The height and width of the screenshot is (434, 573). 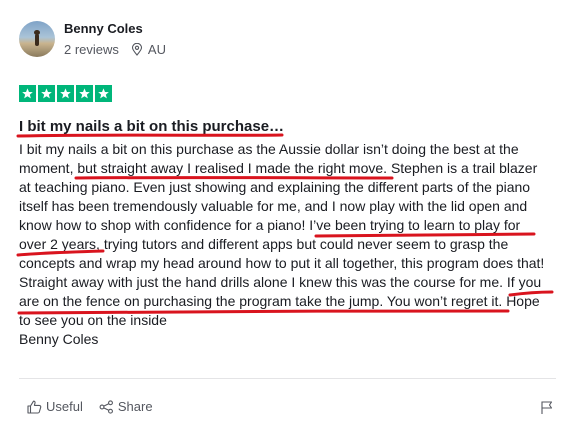 I want to click on report-flag-button, so click(x=547, y=410).